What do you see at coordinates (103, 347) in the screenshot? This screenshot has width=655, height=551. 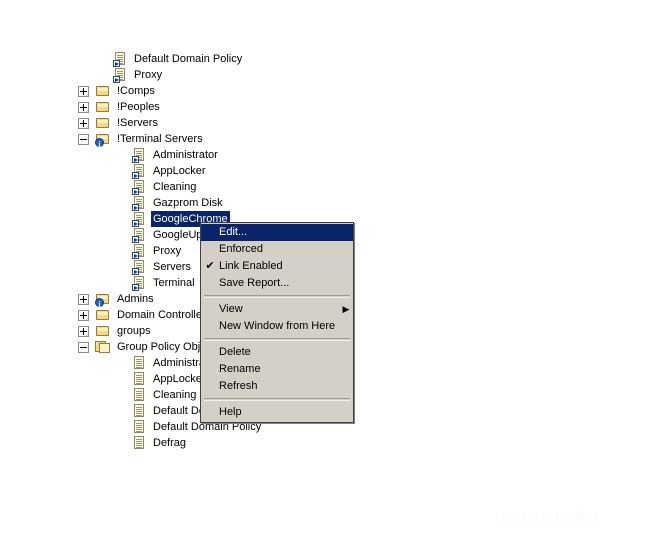 I see `gpo-container-icon` at bounding box center [103, 347].